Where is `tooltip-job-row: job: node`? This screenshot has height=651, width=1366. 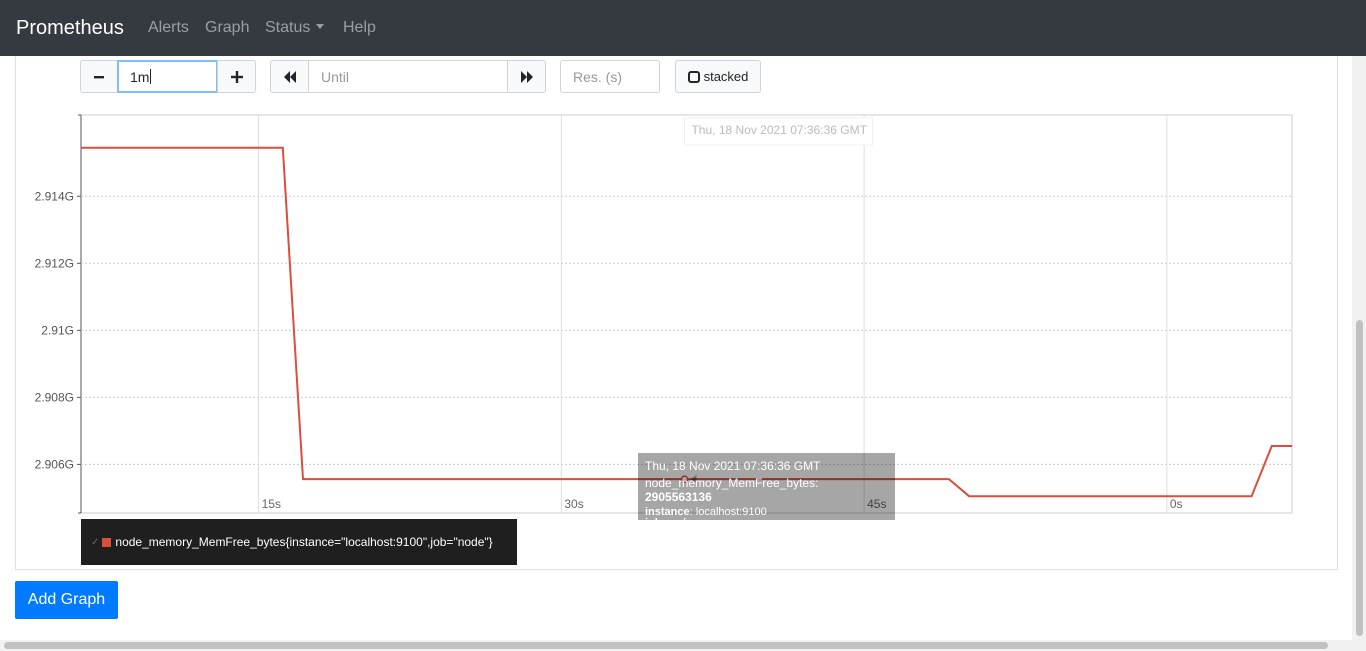
tooltip-job-row: job: node is located at coordinates (669, 523).